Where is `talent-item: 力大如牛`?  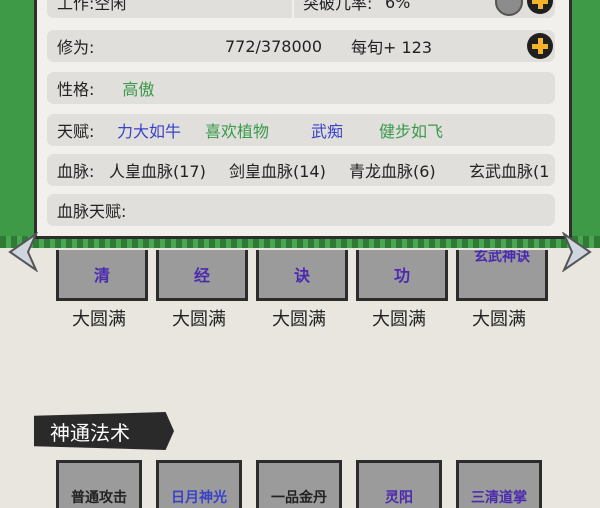 talent-item: 力大如牛 is located at coordinates (149, 130).